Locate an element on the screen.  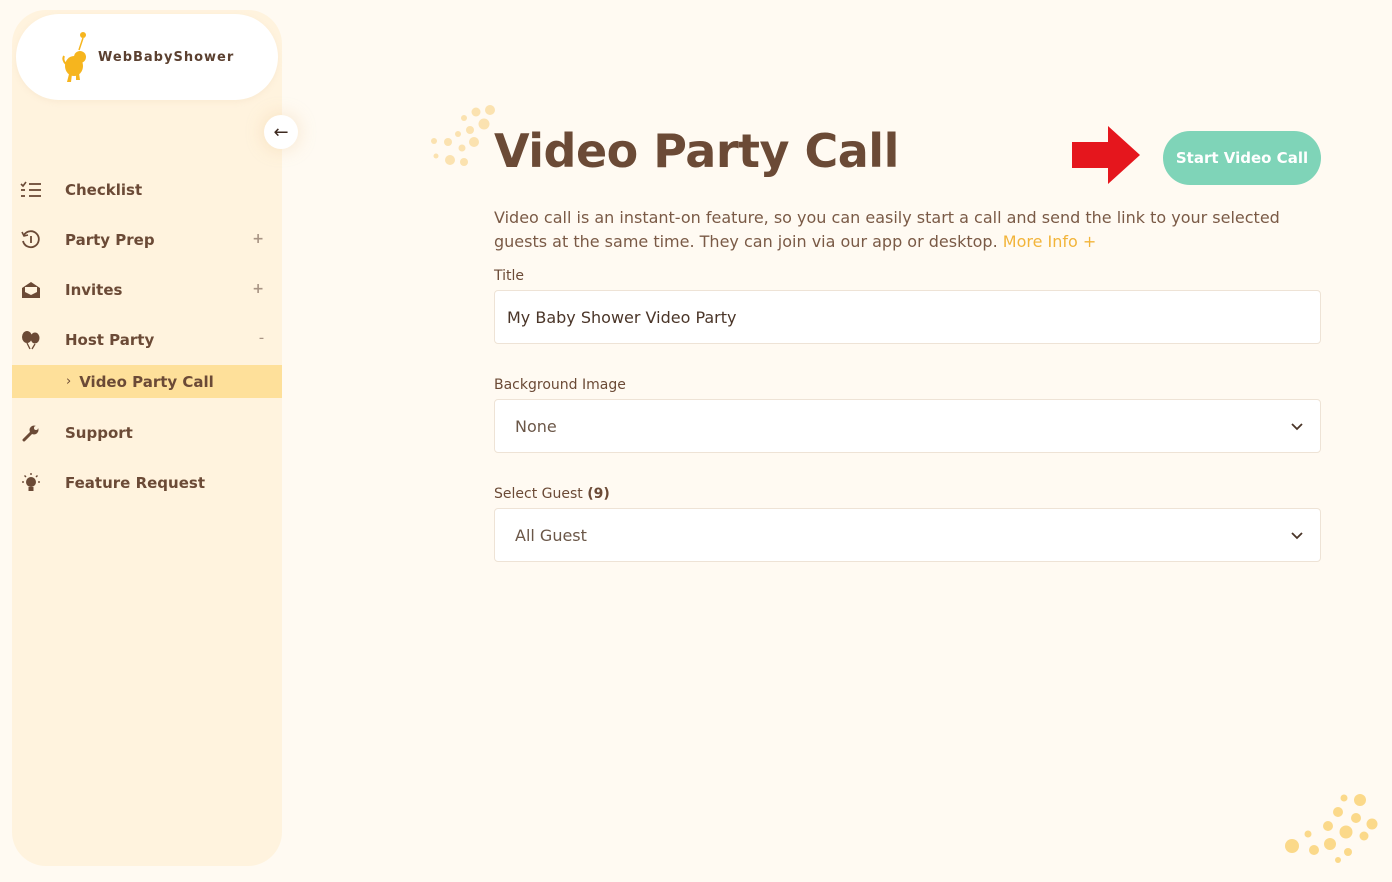
brand-name: WebBabyShower is located at coordinates (166, 57).